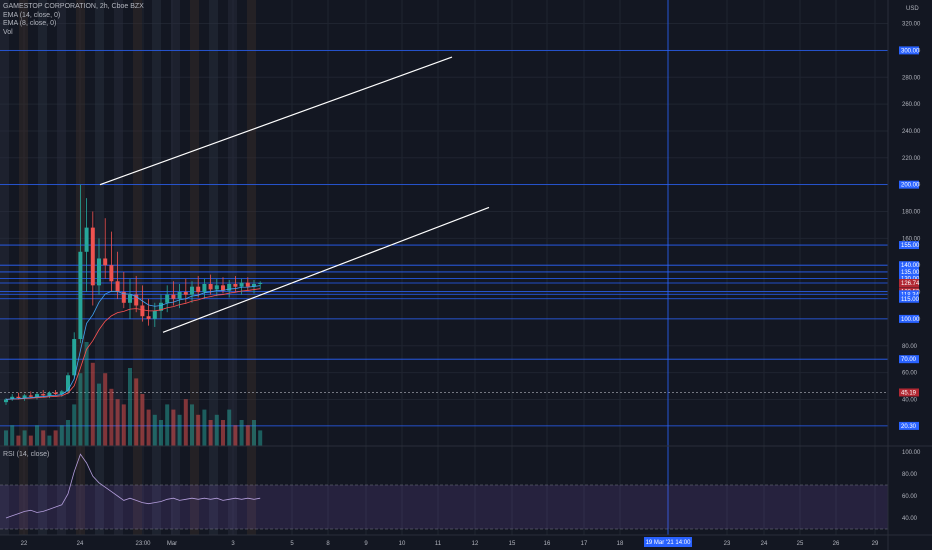 Image resolution: width=932 pixels, height=550 pixels. What do you see at coordinates (875, 544) in the screenshot?
I see `time-tick-label: 29` at bounding box center [875, 544].